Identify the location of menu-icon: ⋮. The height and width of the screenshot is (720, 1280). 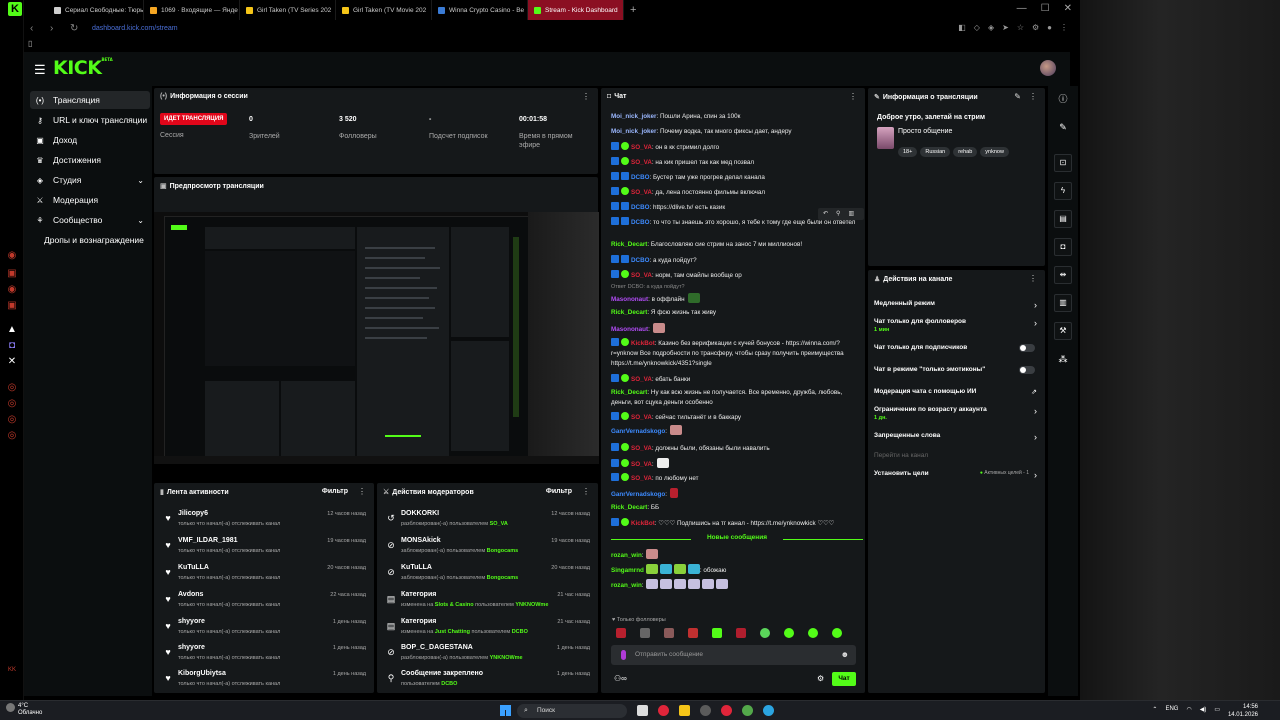
(1064, 27).